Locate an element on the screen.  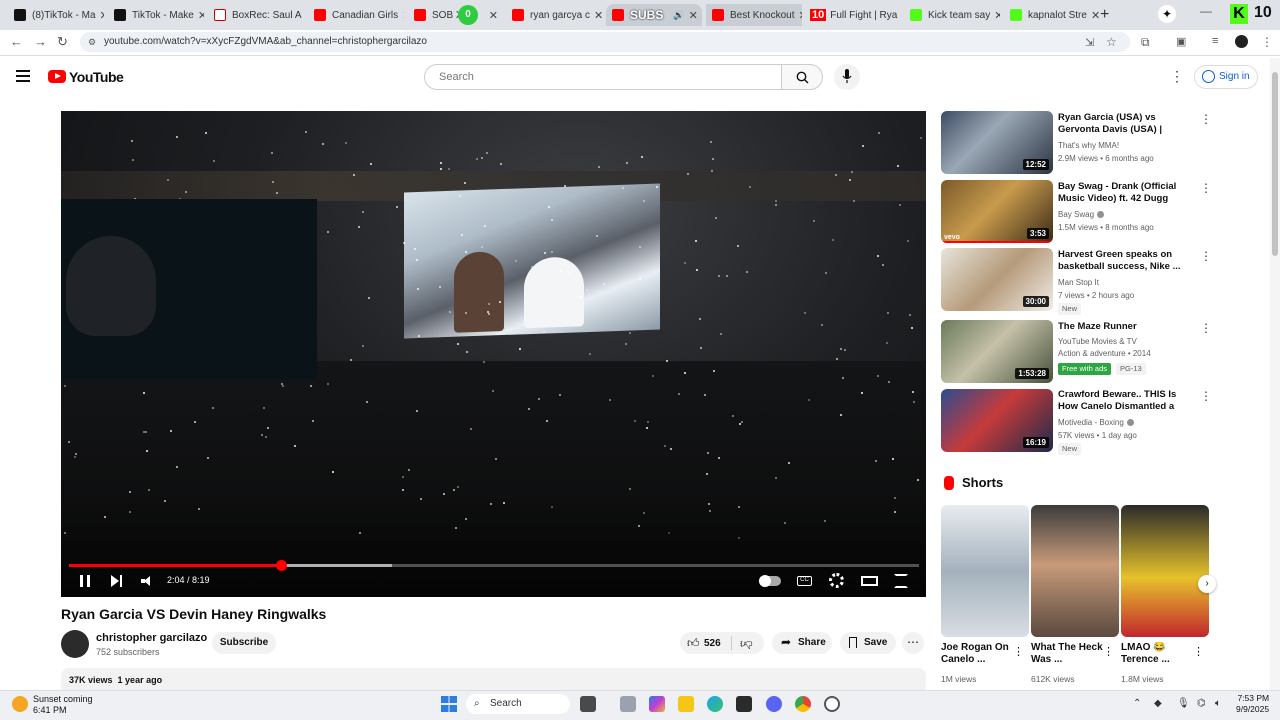
weather-widget: Sunset coming 6:41 PM is located at coordinates (63, 705).